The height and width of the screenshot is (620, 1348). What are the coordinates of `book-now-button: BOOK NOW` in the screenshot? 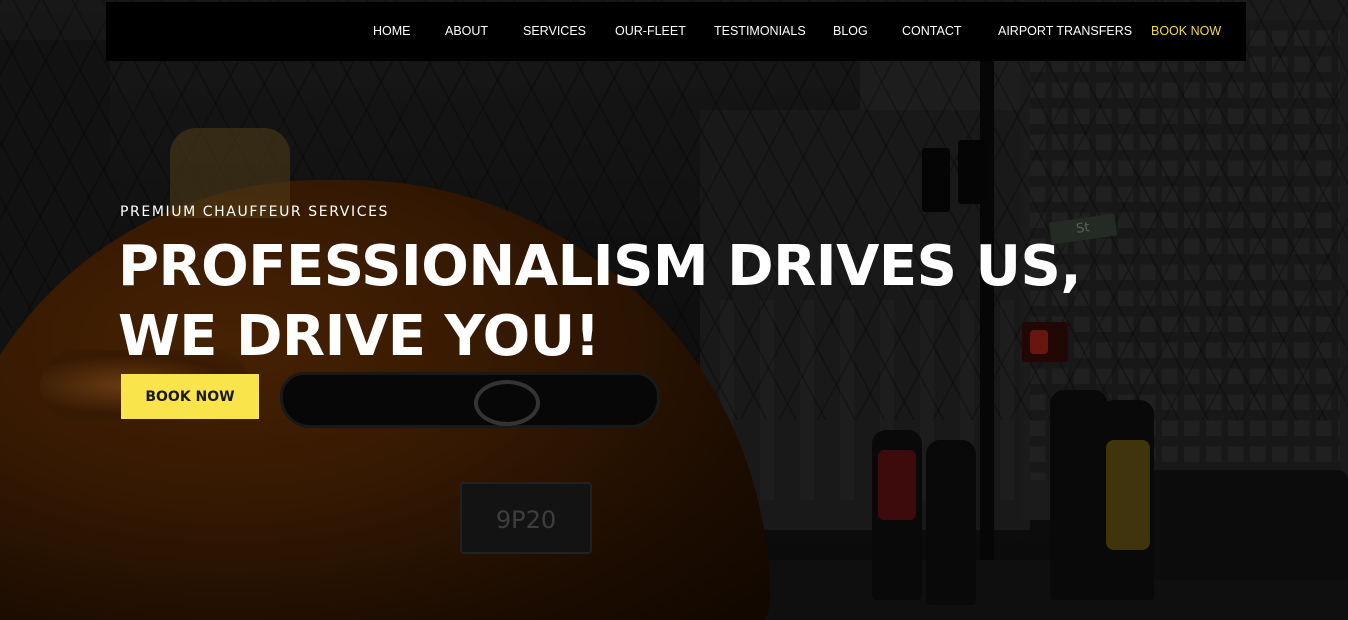 It's located at (190, 396).